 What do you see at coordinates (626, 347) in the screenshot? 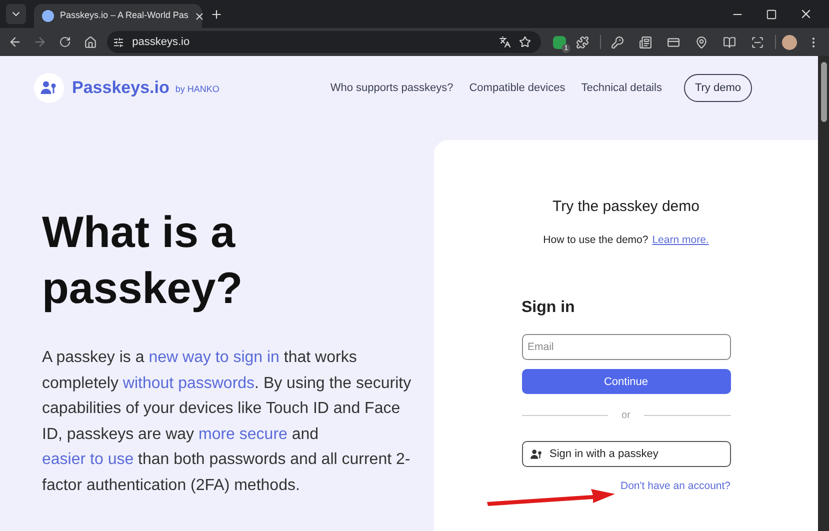
I see `email-input-field: Email` at bounding box center [626, 347].